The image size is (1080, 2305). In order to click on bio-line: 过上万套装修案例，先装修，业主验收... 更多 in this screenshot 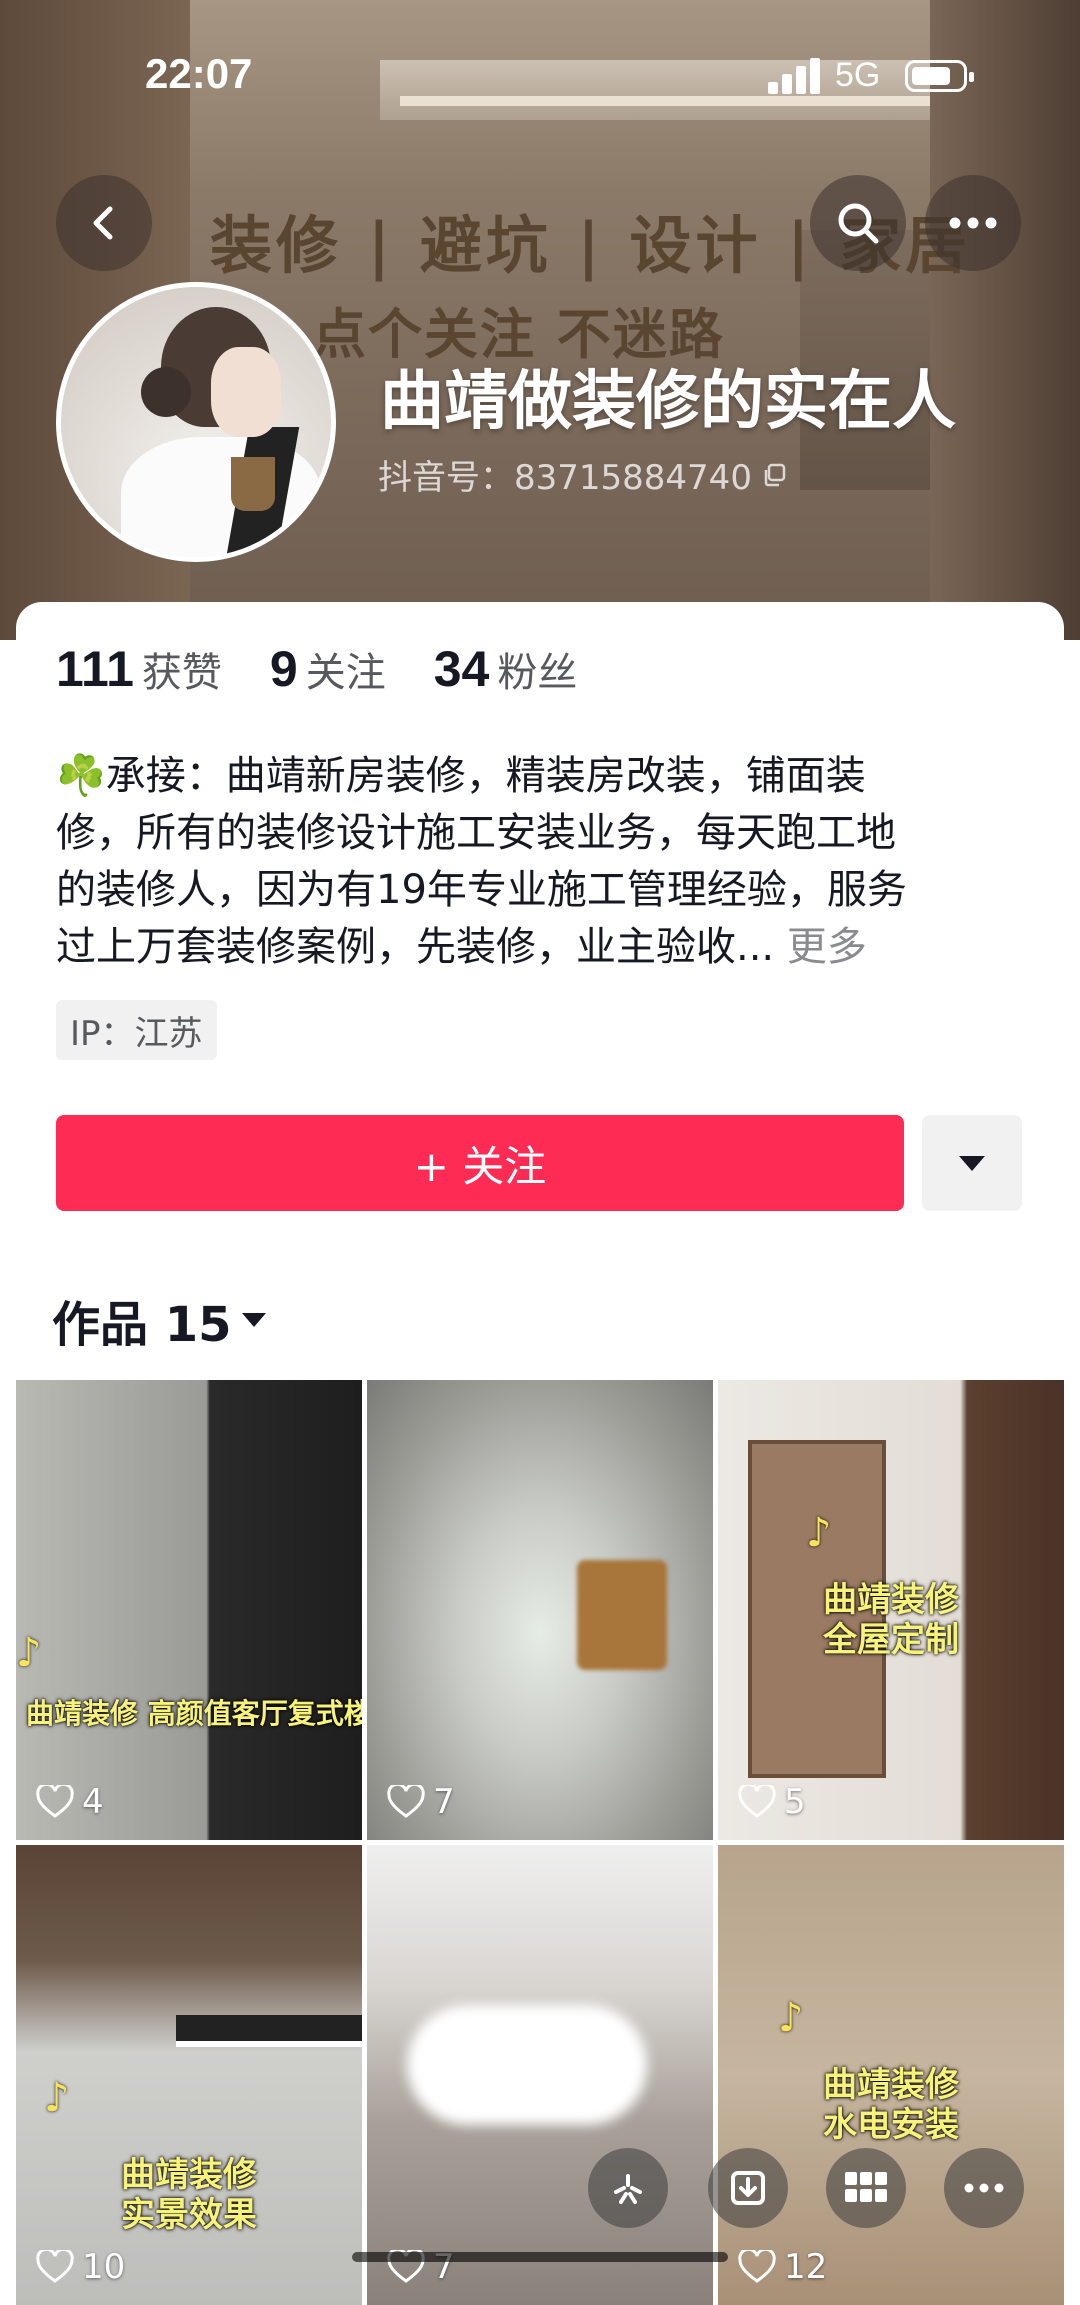, I will do `click(461, 947)`.